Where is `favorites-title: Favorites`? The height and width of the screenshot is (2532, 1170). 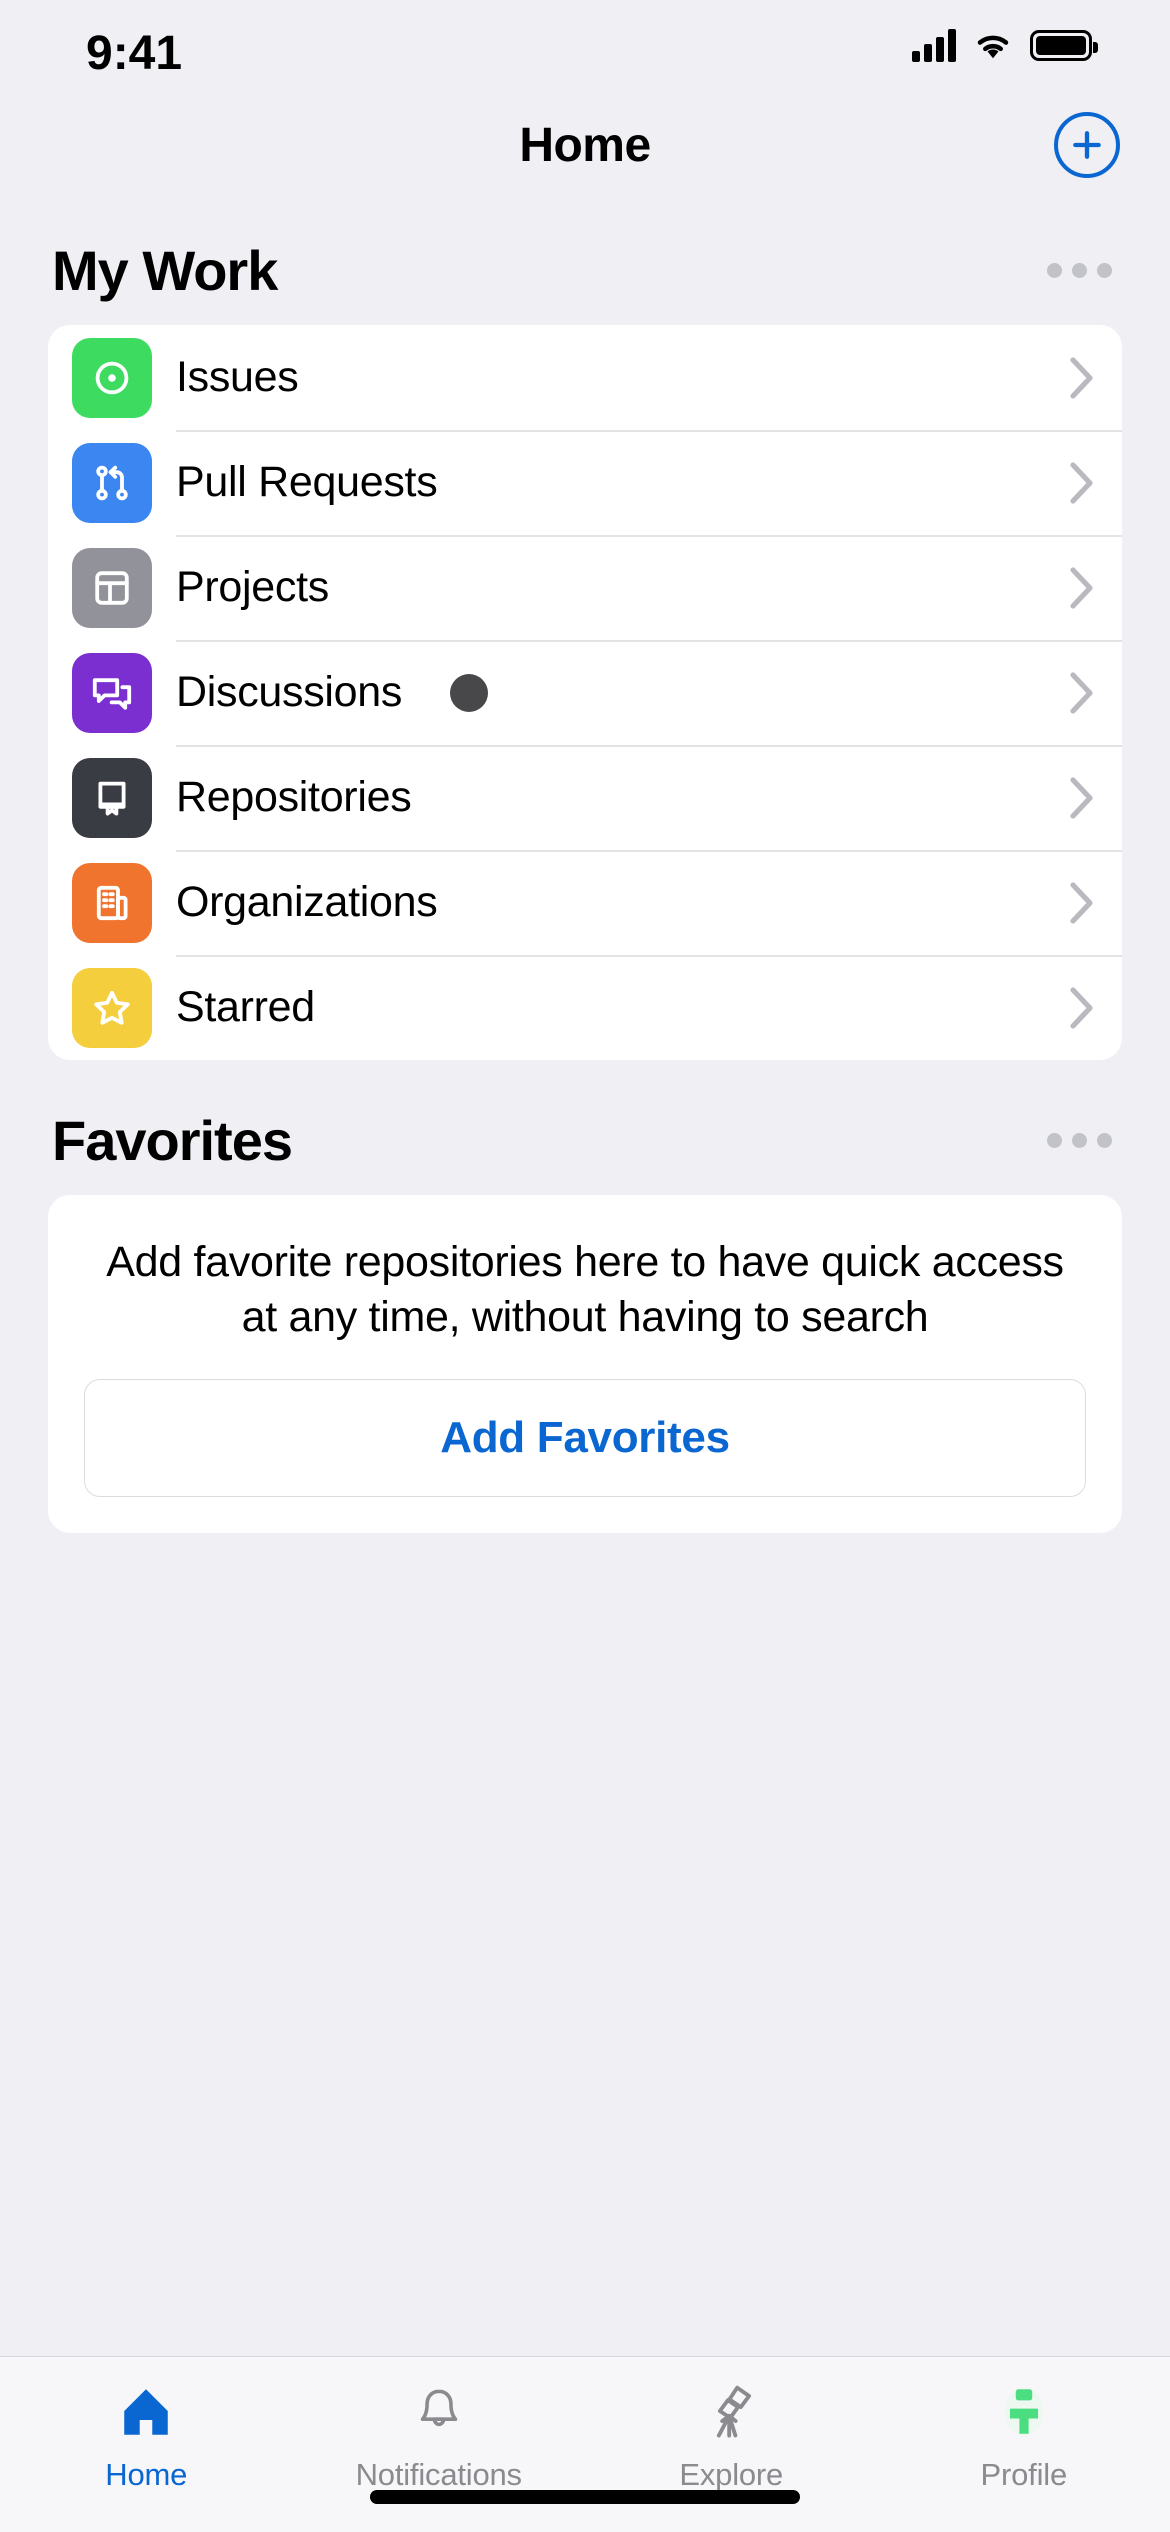
favorites-title: Favorites is located at coordinates (172, 1140).